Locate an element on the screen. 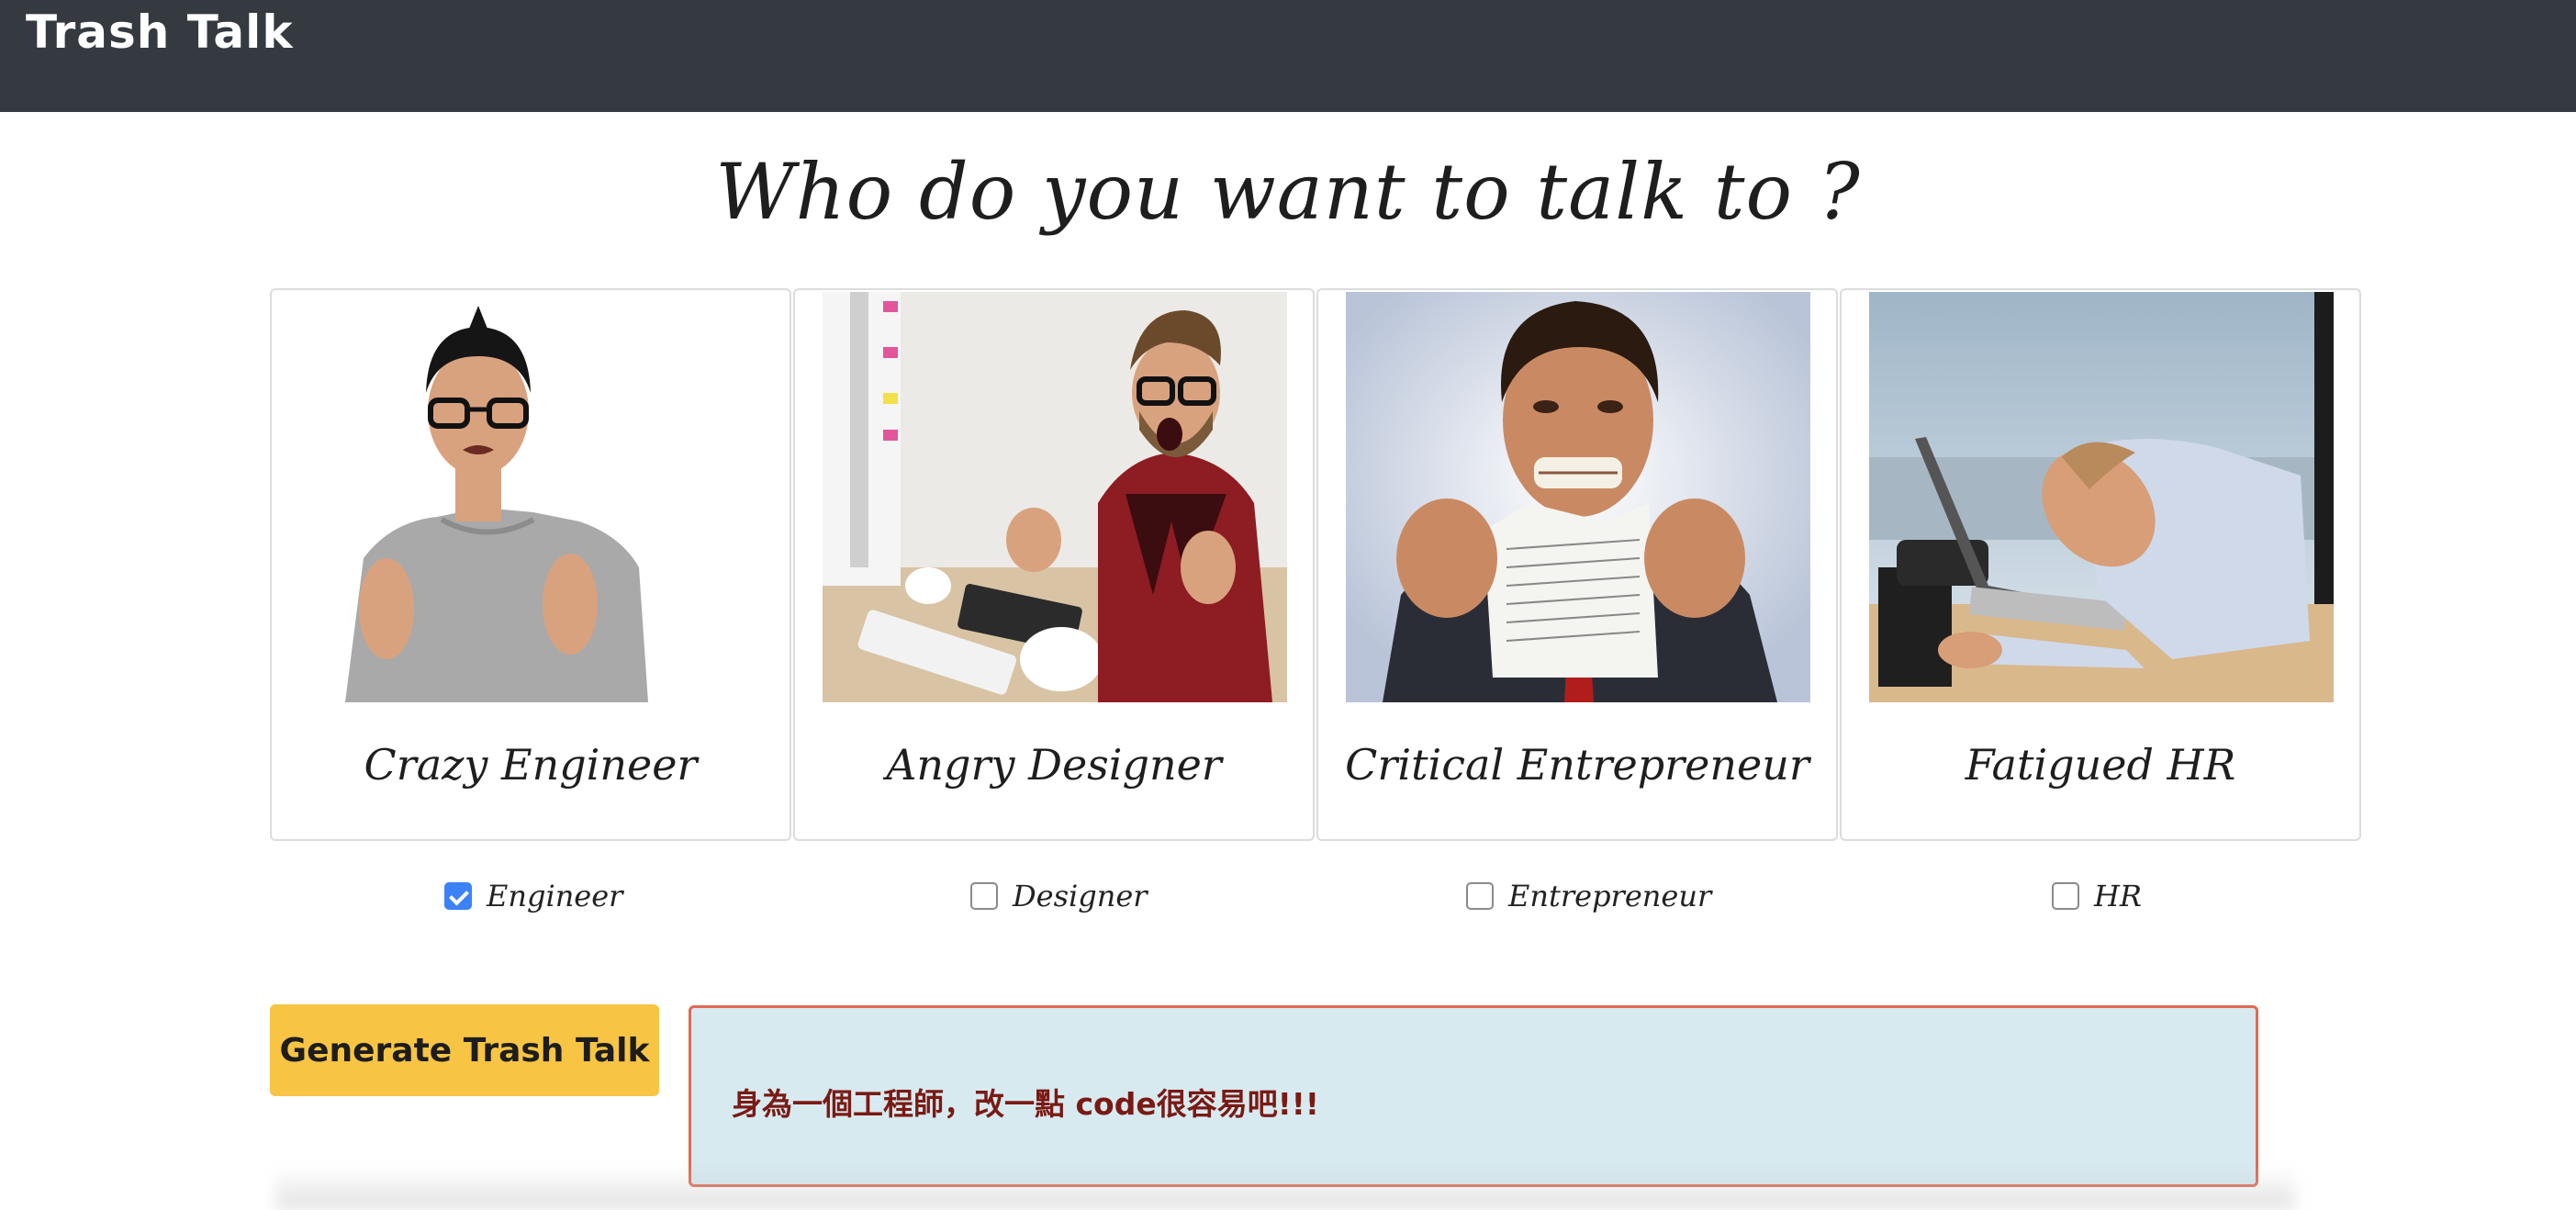 The height and width of the screenshot is (1210, 2576). bottom-shadow is located at coordinates (1285, 1189).